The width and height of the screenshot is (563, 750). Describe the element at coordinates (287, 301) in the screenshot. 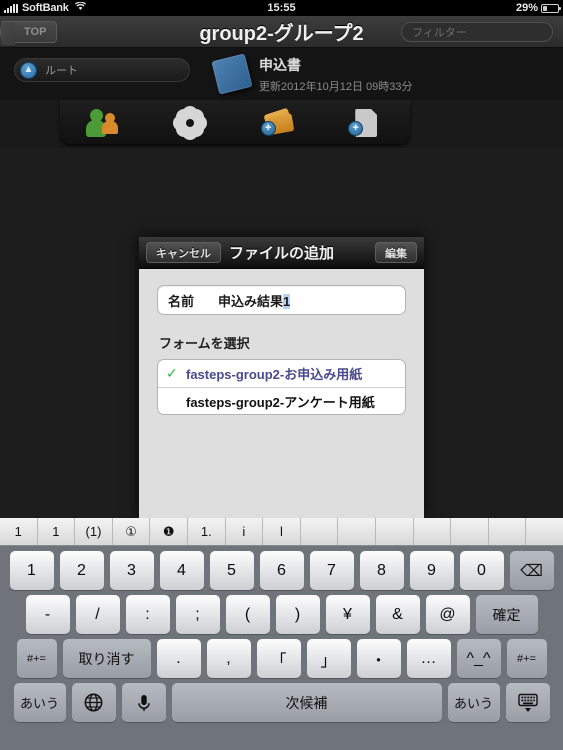

I see `name-input-selection: 1` at that location.